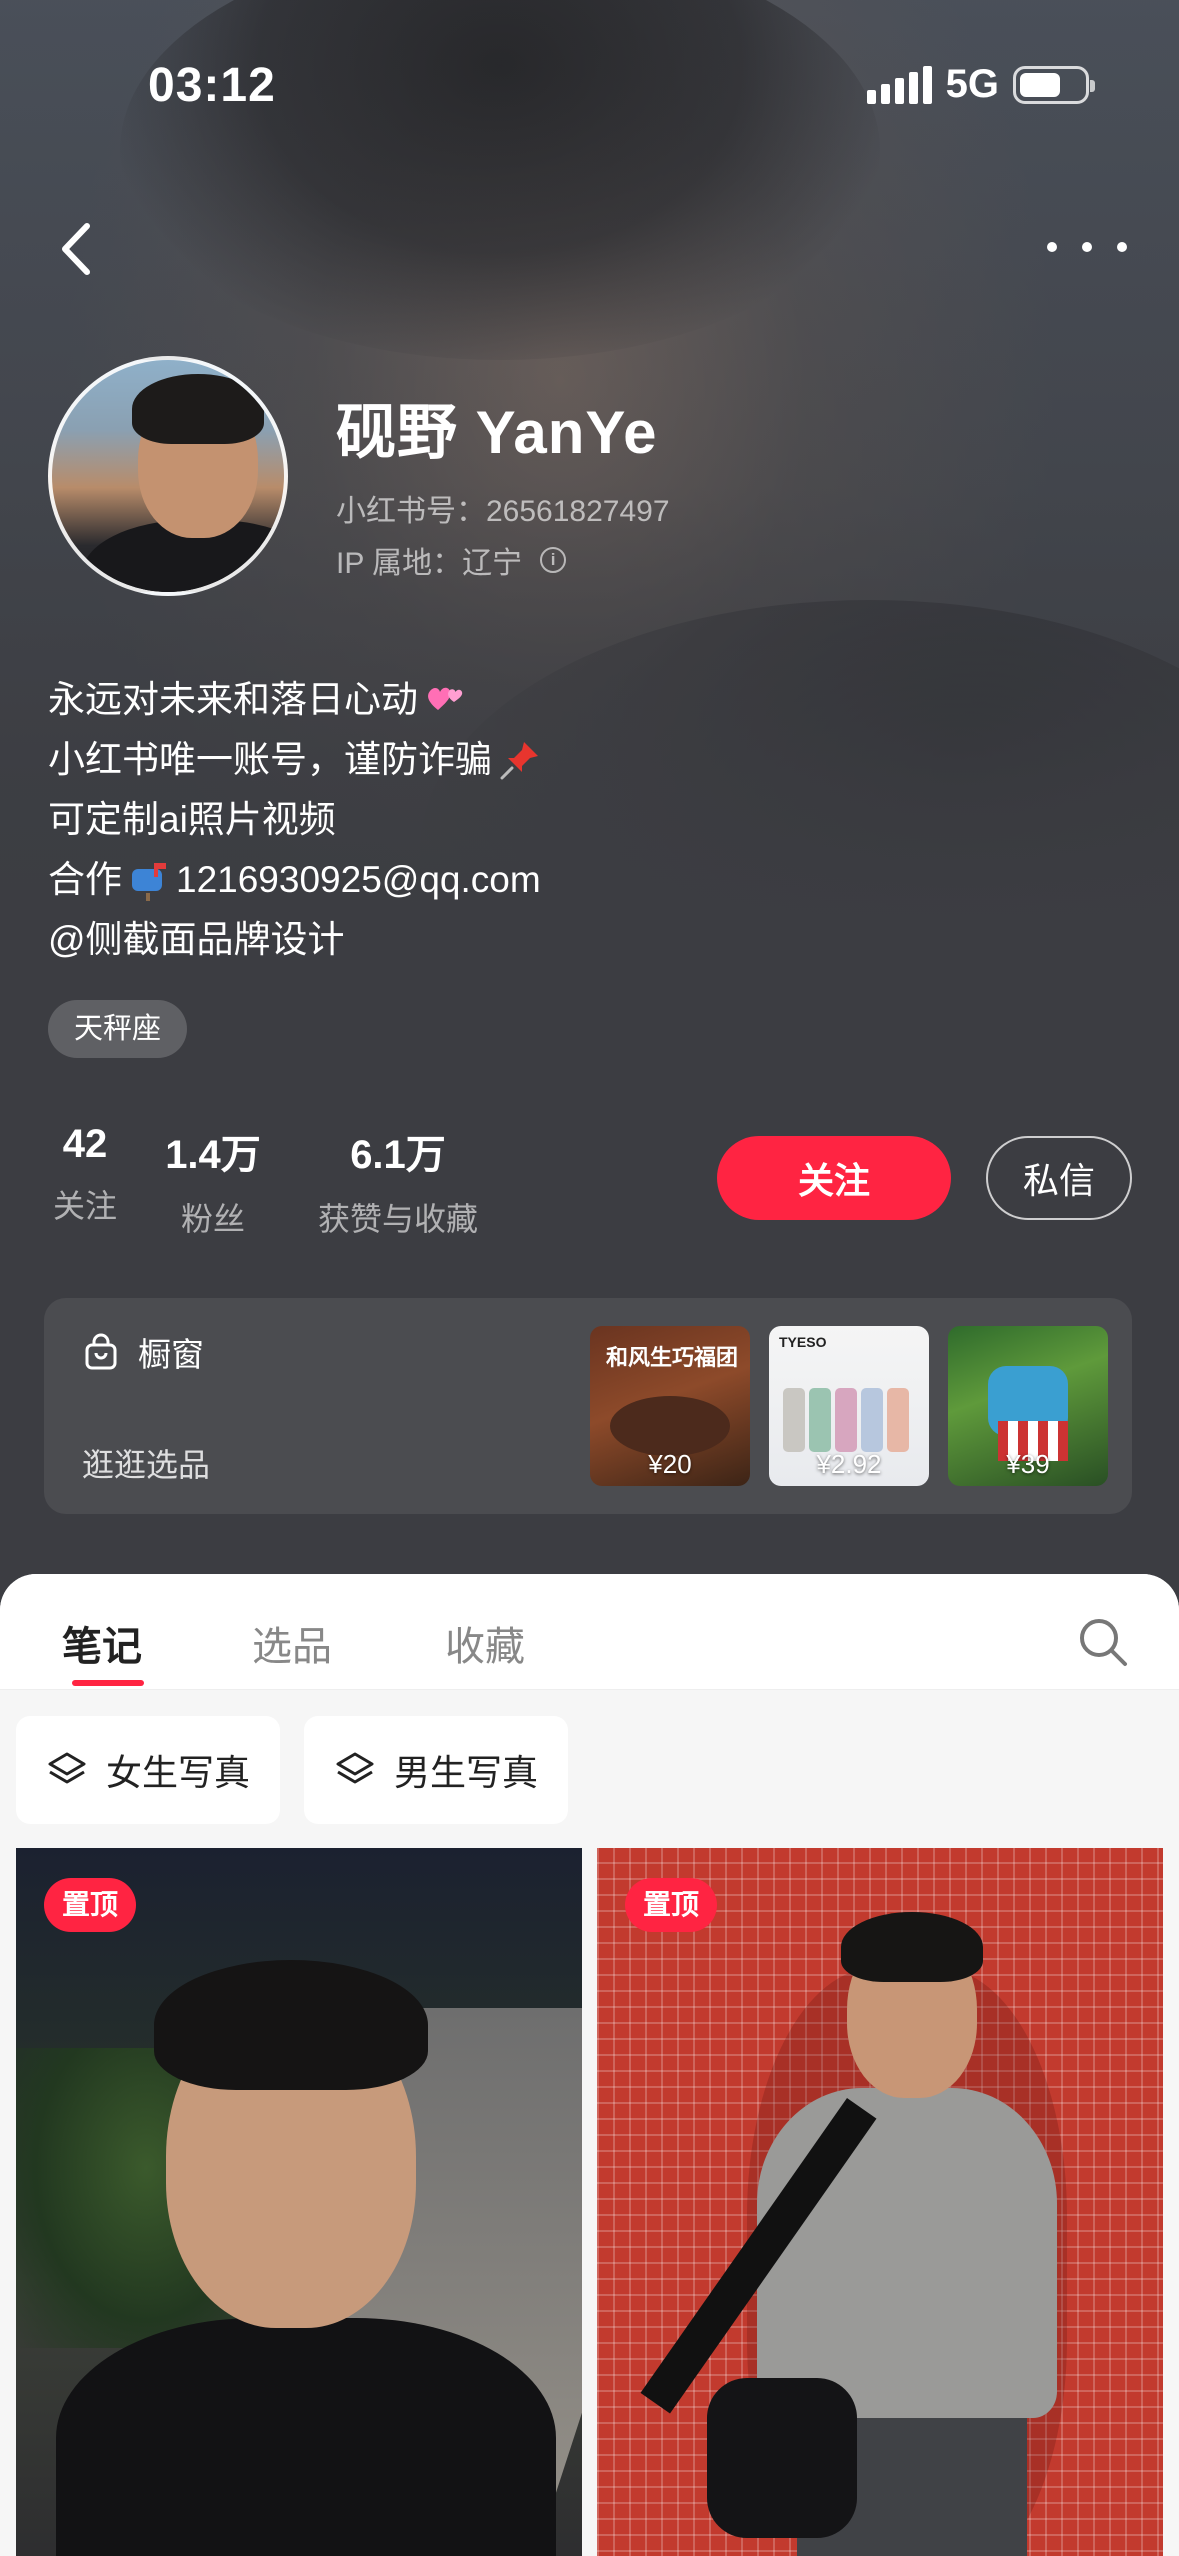 This screenshot has width=1179, height=2556. I want to click on zodiac-tag: 天秤座, so click(118, 1029).